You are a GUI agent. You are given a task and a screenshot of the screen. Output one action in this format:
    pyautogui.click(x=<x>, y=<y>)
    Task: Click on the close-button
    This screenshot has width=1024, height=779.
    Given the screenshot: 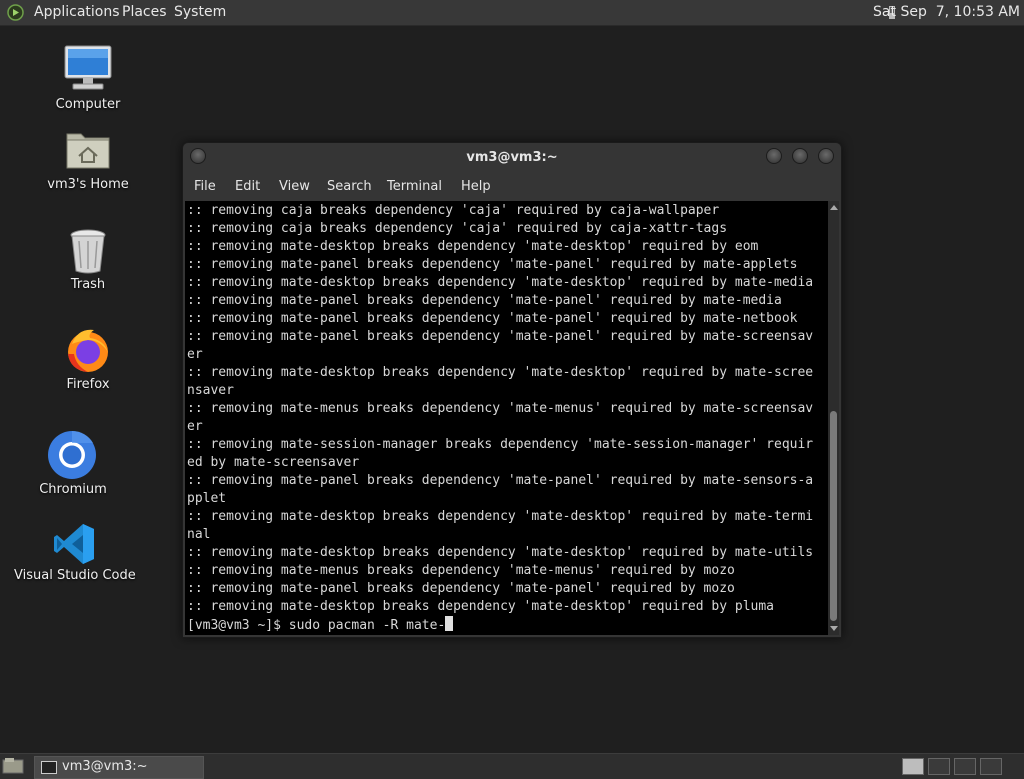 What is the action you would take?
    pyautogui.click(x=826, y=156)
    